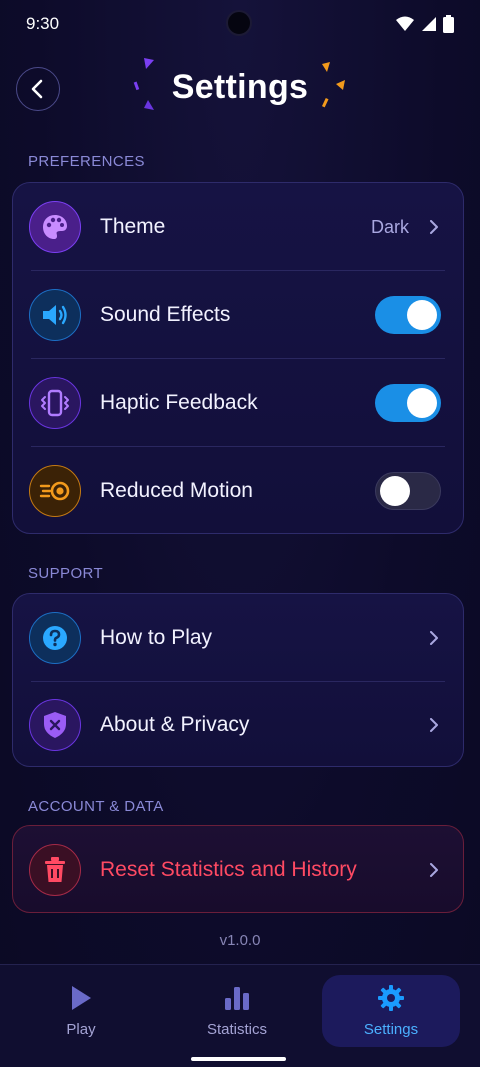 Image resolution: width=480 pixels, height=1067 pixels. Describe the element at coordinates (175, 724) in the screenshot. I see `about-privacy-label: About & Privacy` at that location.